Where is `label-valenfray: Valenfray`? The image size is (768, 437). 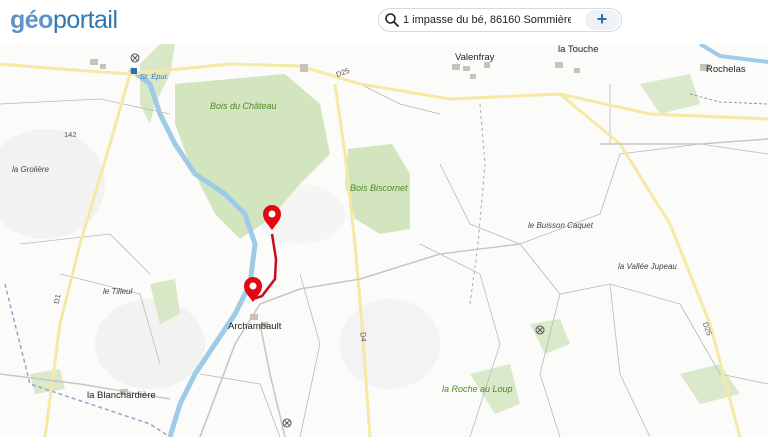
label-valenfray: Valenfray is located at coordinates (475, 57).